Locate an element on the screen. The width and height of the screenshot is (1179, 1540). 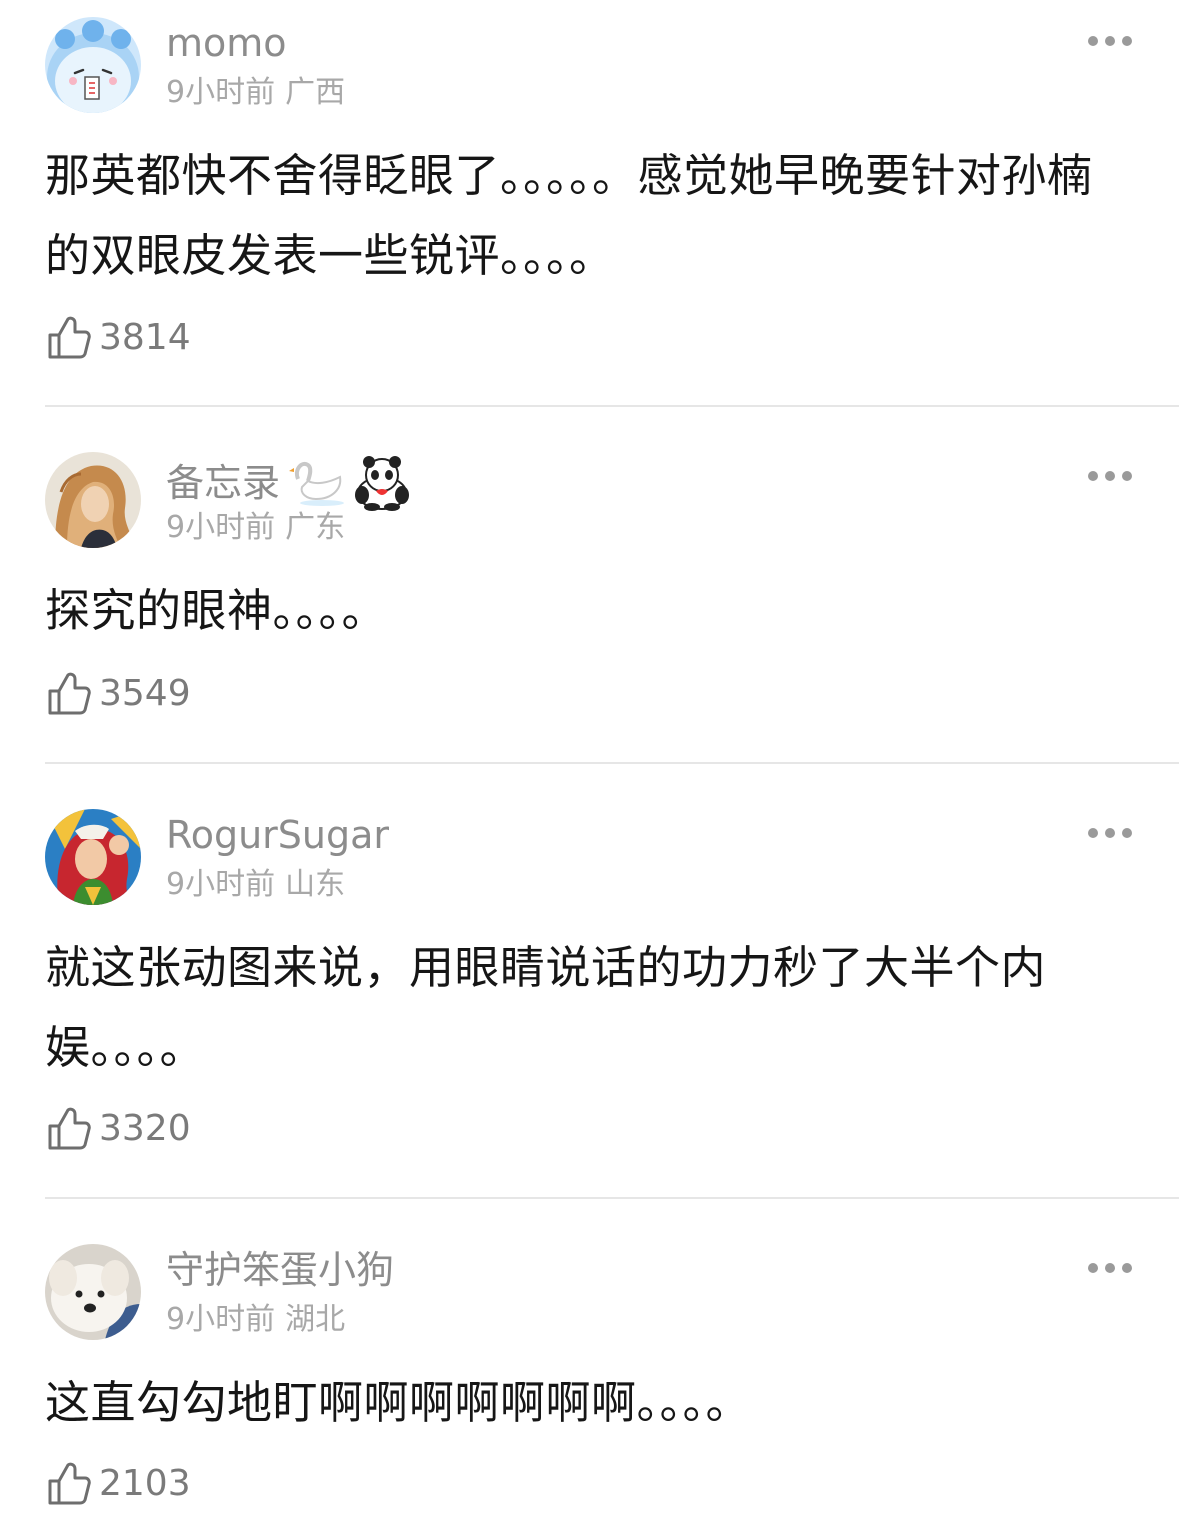
username: RogurSugar is located at coordinates (277, 835).